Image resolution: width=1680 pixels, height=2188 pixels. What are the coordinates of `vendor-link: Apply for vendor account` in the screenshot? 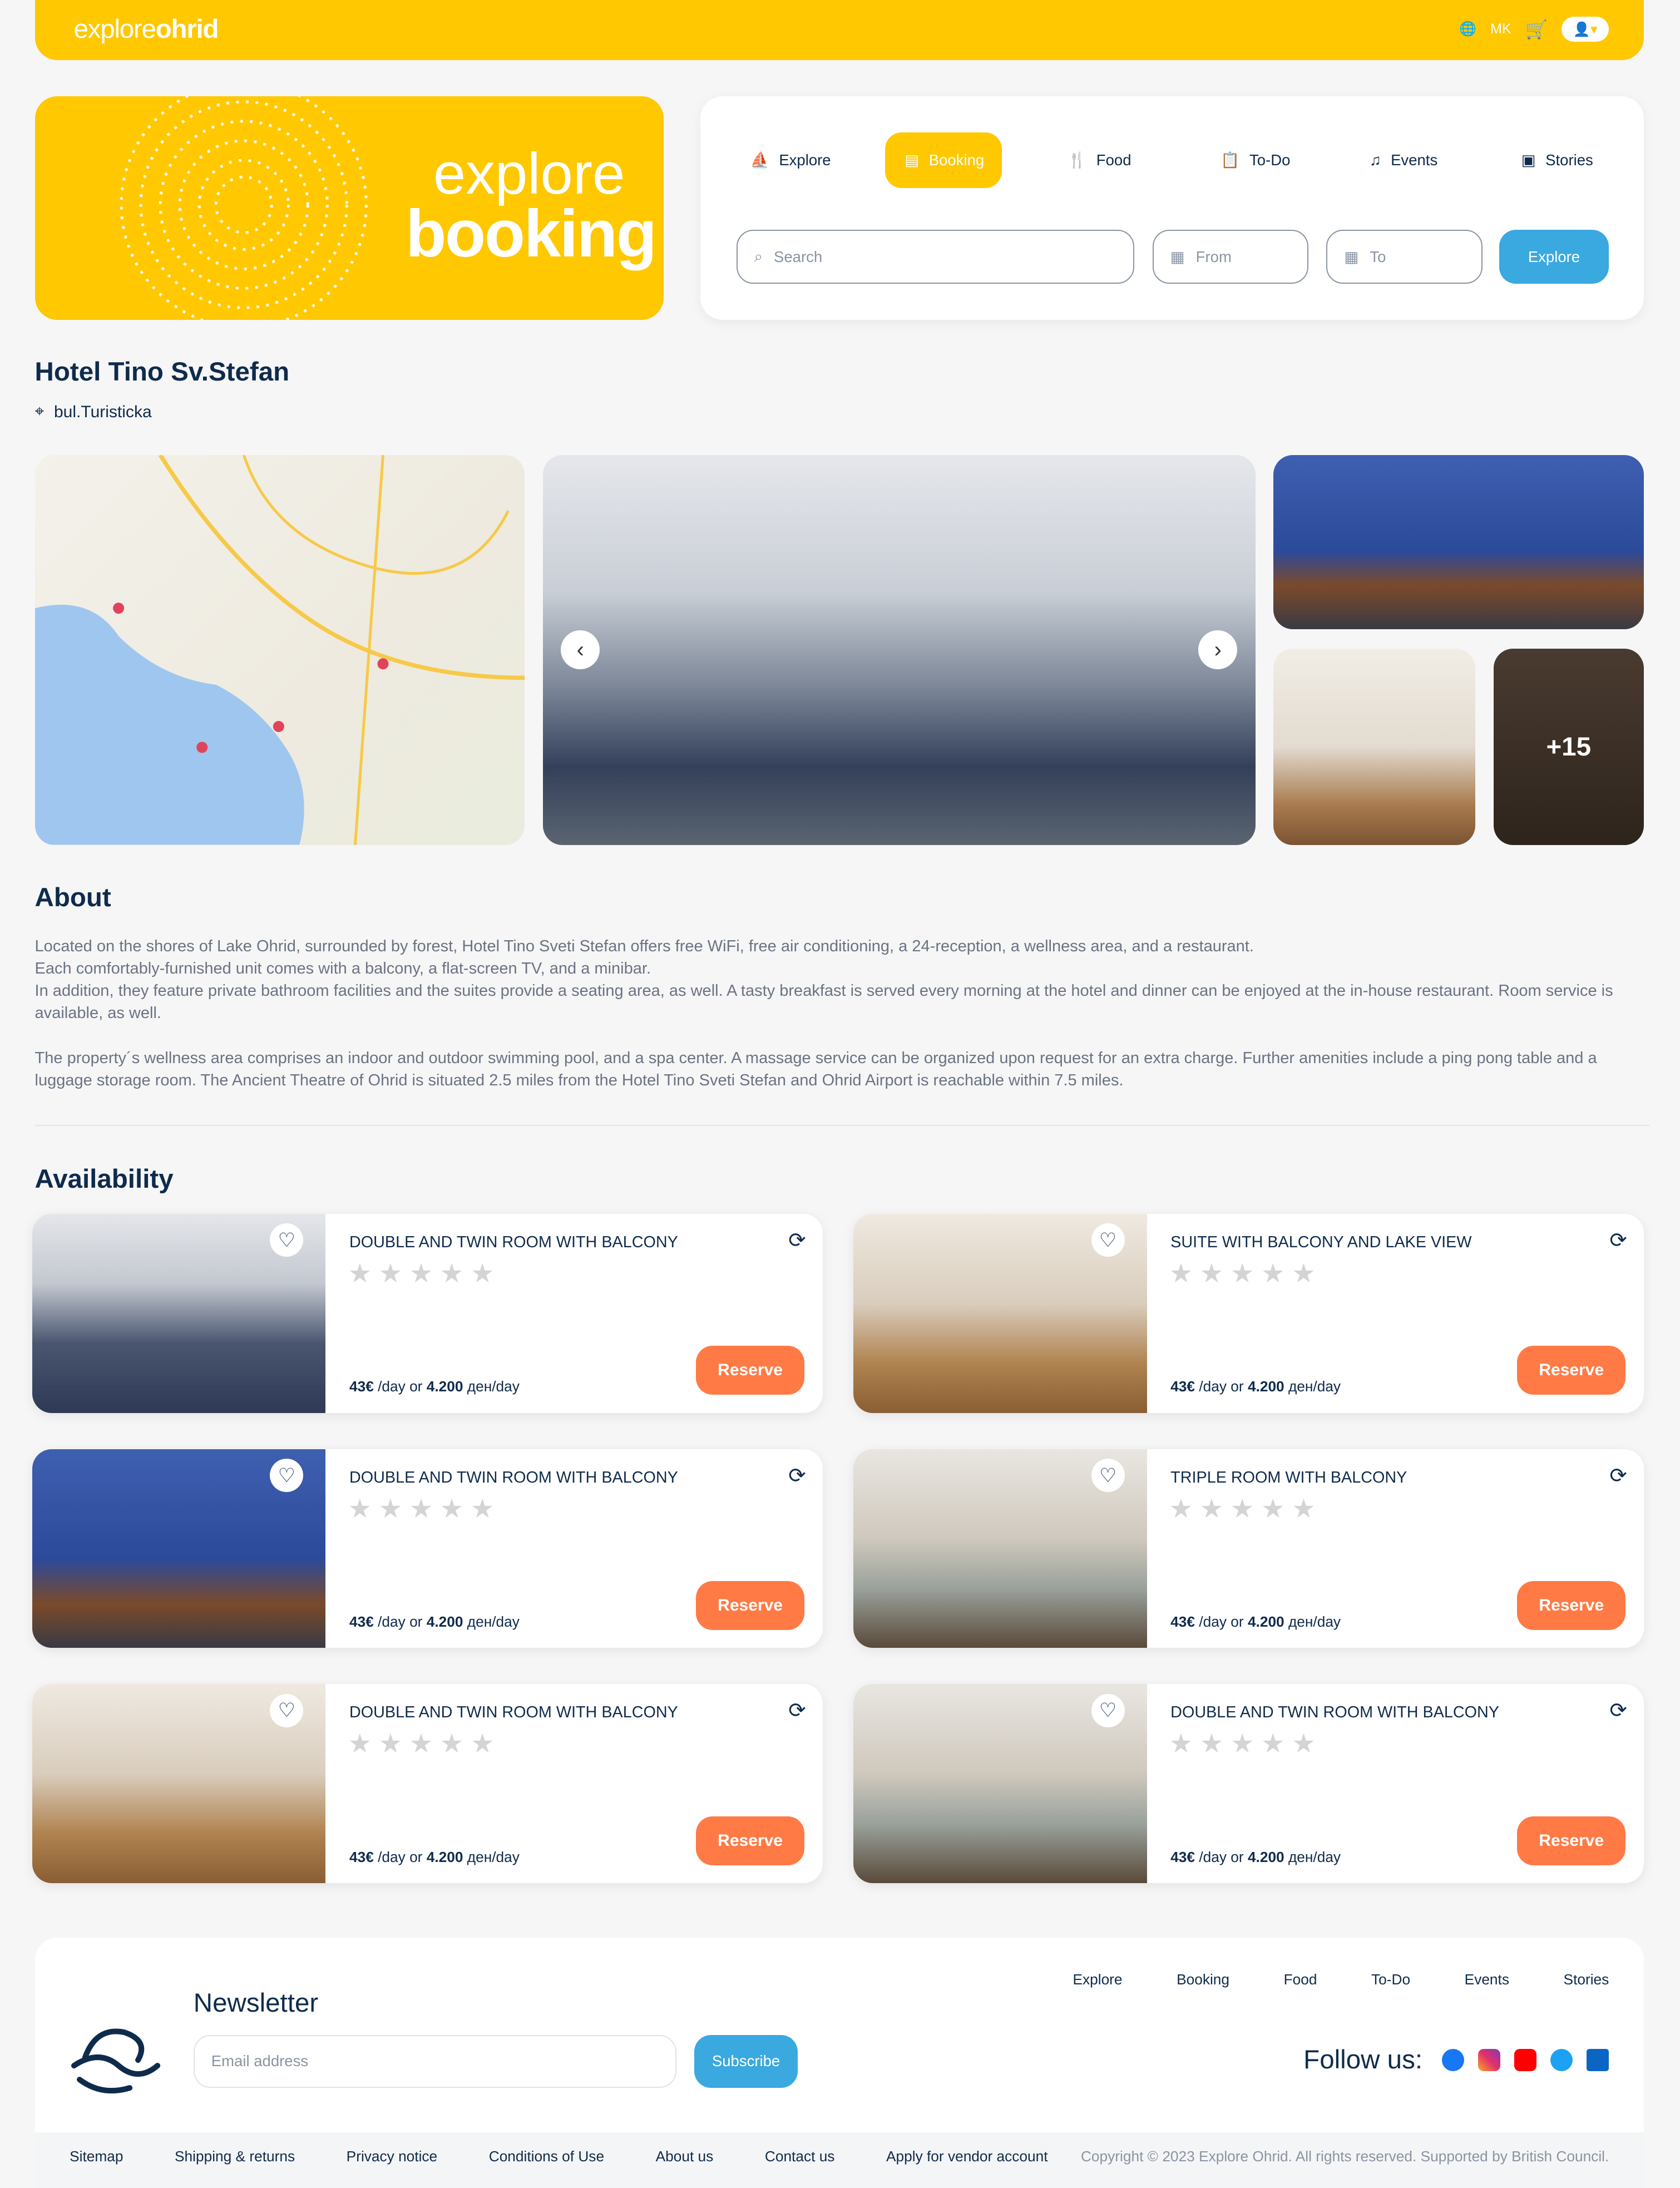 It's located at (967, 2156).